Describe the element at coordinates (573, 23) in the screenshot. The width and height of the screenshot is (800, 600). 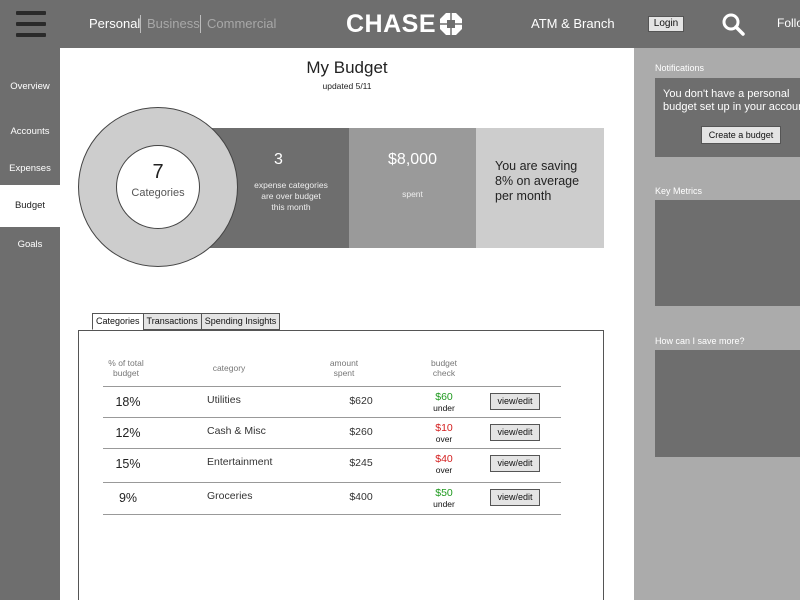
I see `atm-branch-link: ATM & Branch` at that location.